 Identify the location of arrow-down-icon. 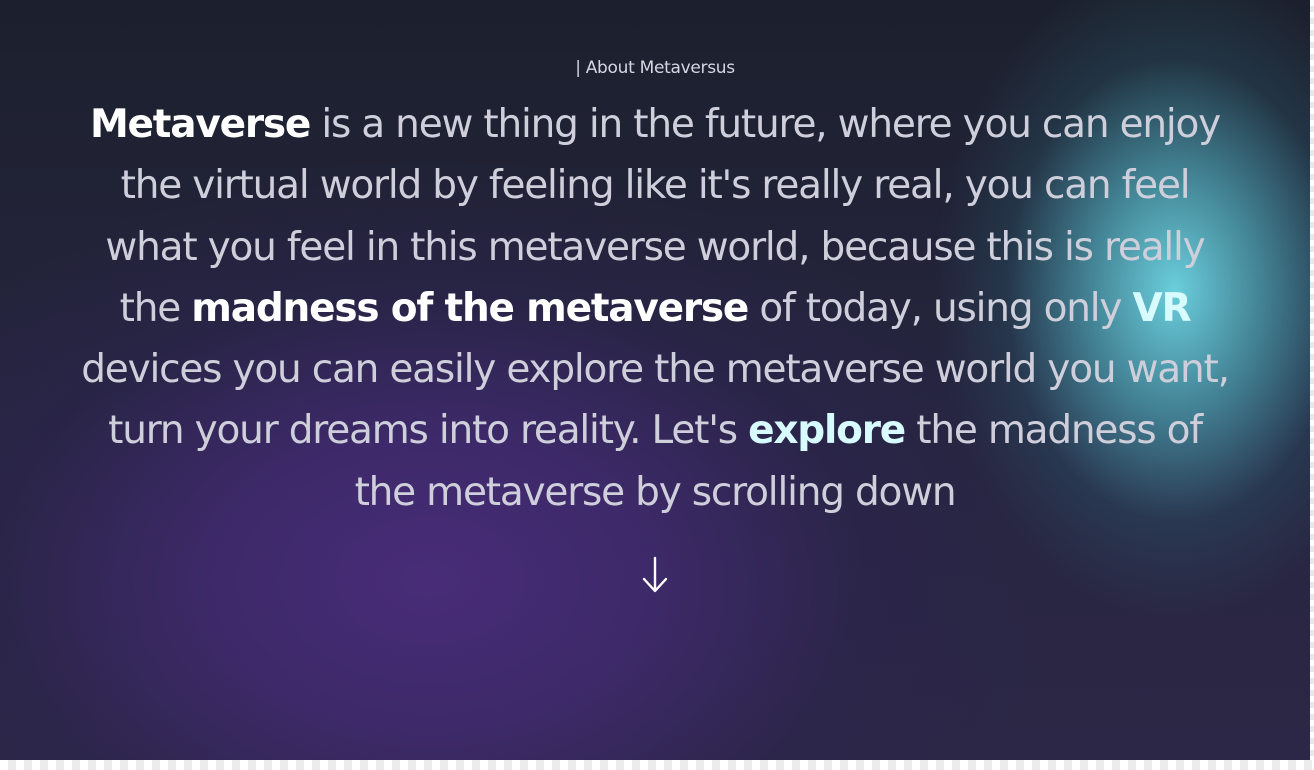
(655, 575).